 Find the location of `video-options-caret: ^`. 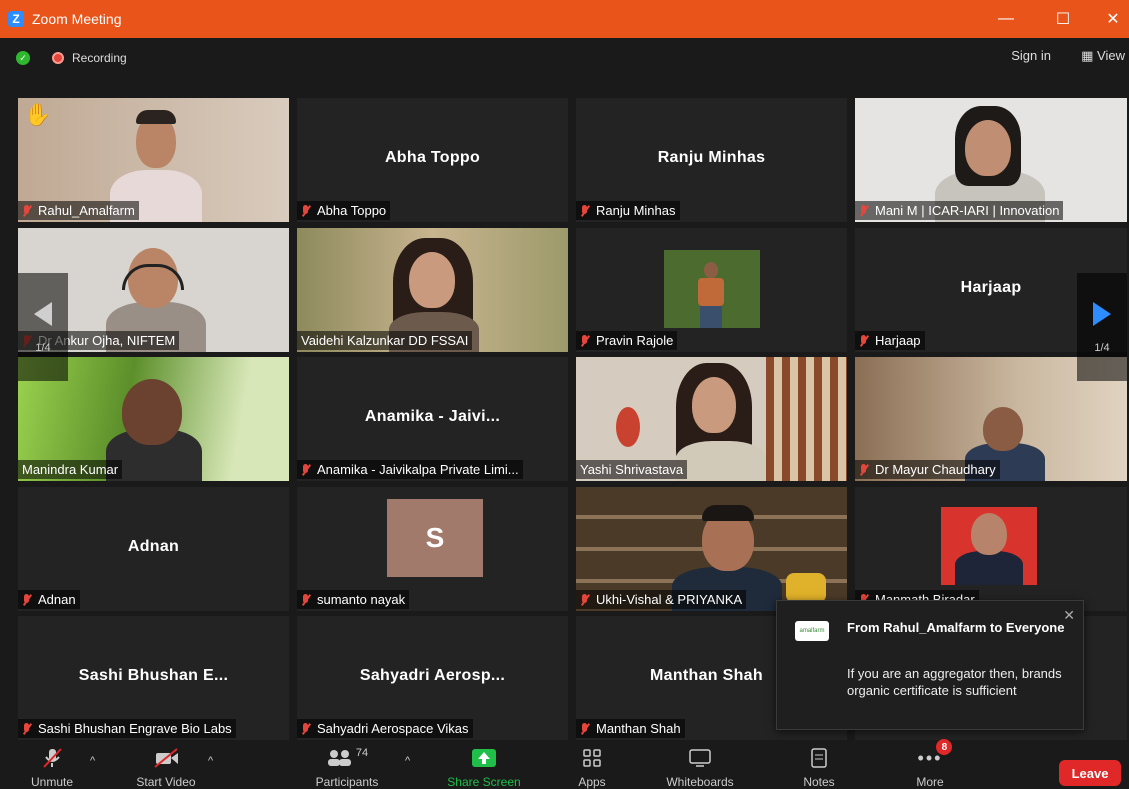

video-options-caret: ^ is located at coordinates (210, 761).